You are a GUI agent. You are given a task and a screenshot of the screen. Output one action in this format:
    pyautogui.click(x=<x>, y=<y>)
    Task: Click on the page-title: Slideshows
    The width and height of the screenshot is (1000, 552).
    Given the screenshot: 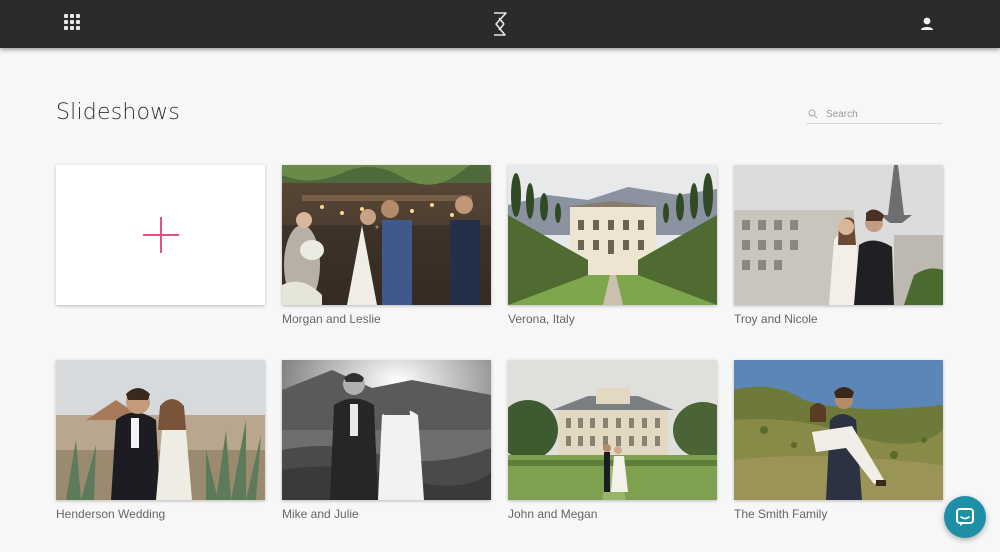 What is the action you would take?
    pyautogui.click(x=118, y=112)
    